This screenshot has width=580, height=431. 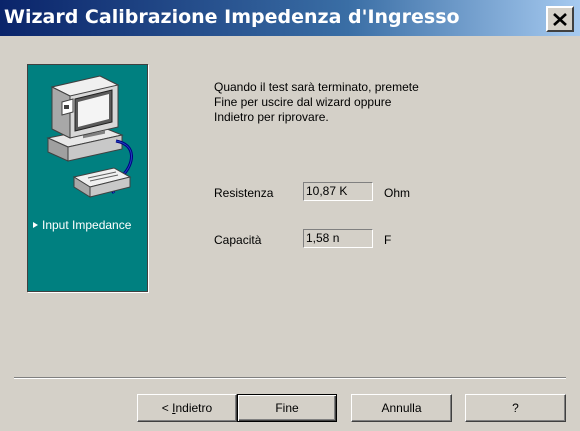 I want to click on instructions-line: Fine per uscire dal wizard oppure, so click(x=303, y=102).